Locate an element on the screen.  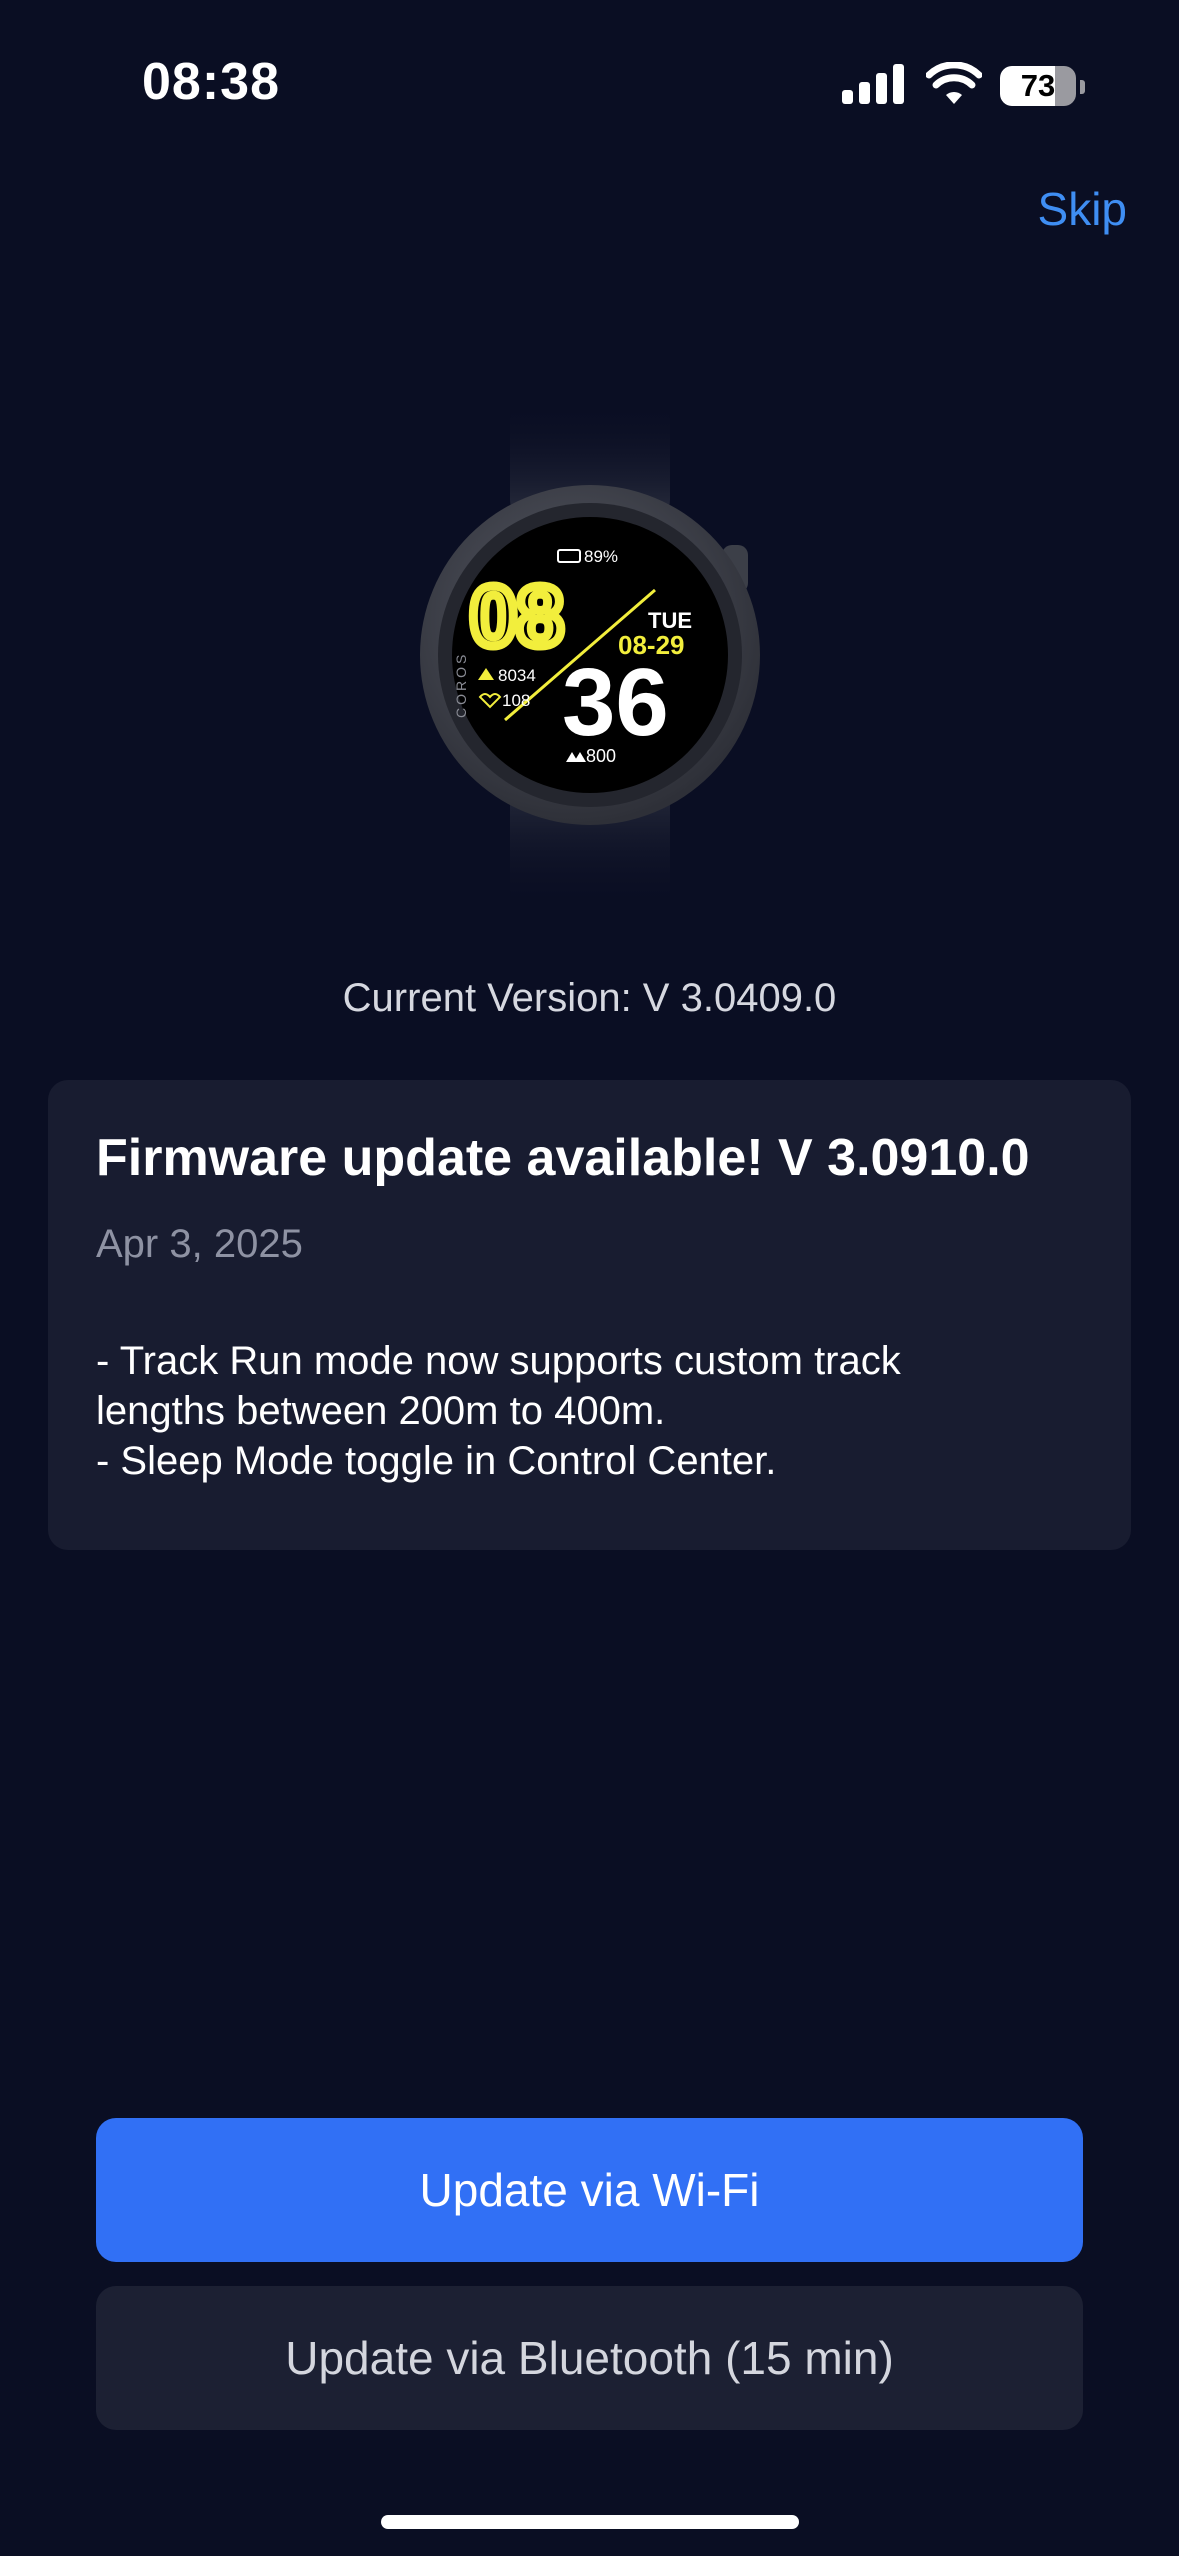
current-version: Current Version: V 3.0409.0 is located at coordinates (589, 998).